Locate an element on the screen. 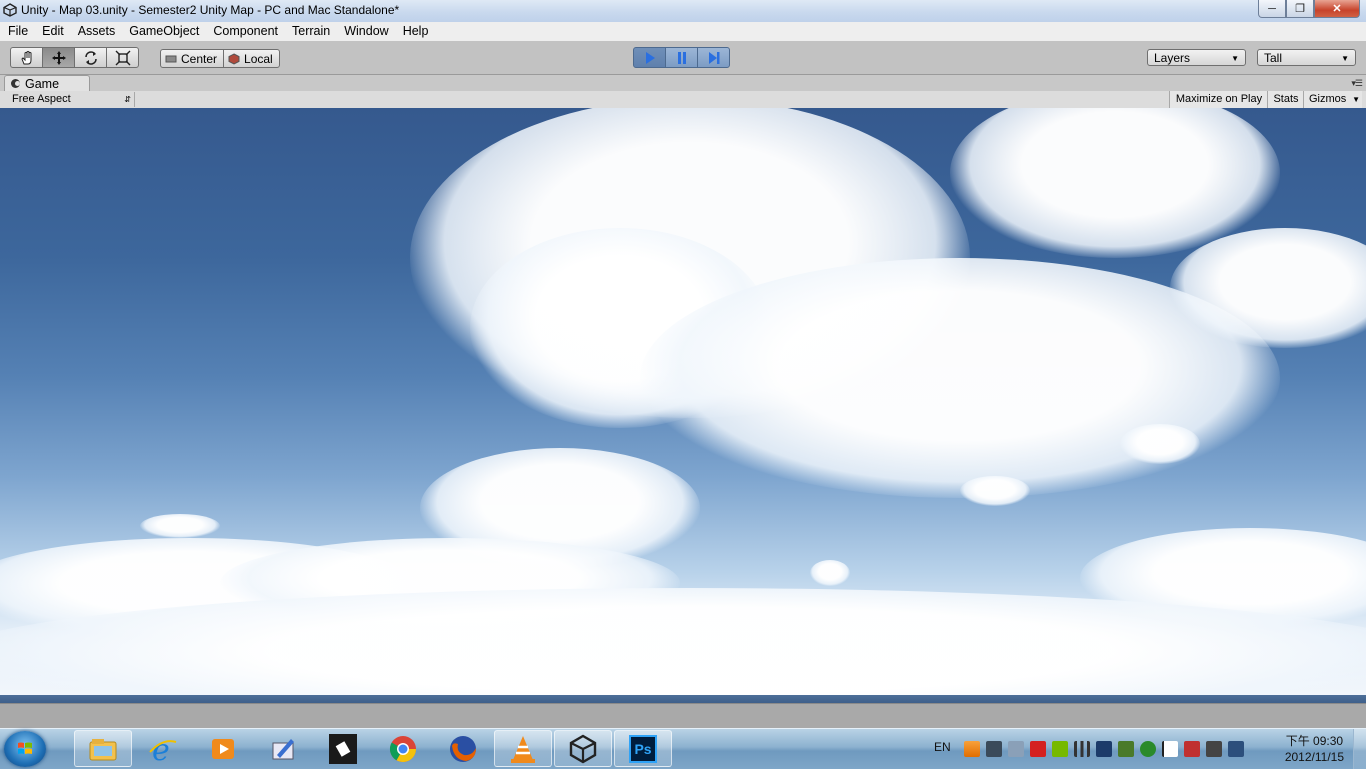  tab-game: Game is located at coordinates (47, 83).